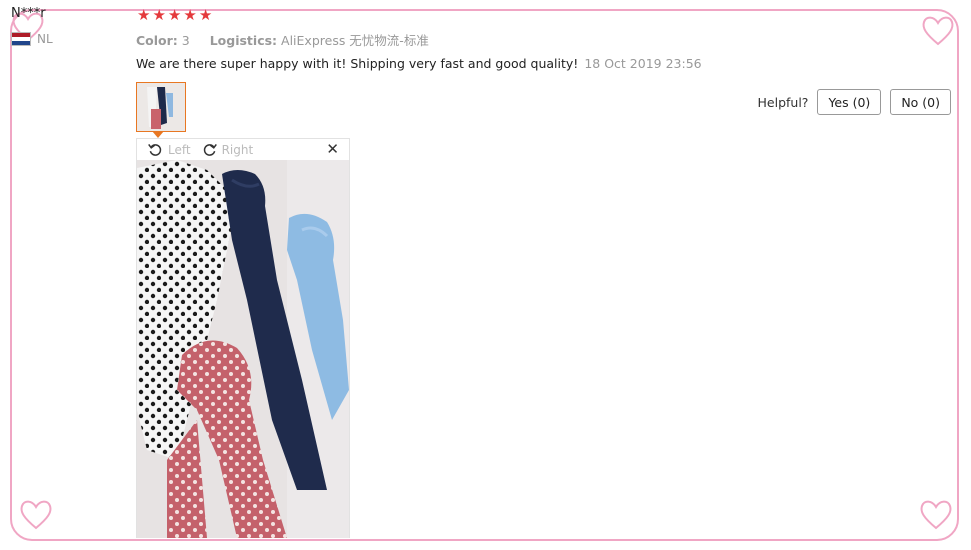 Image resolution: width=971 pixels, height=550 pixels. What do you see at coordinates (783, 102) in the screenshot?
I see `helpful-label: Helpful?` at bounding box center [783, 102].